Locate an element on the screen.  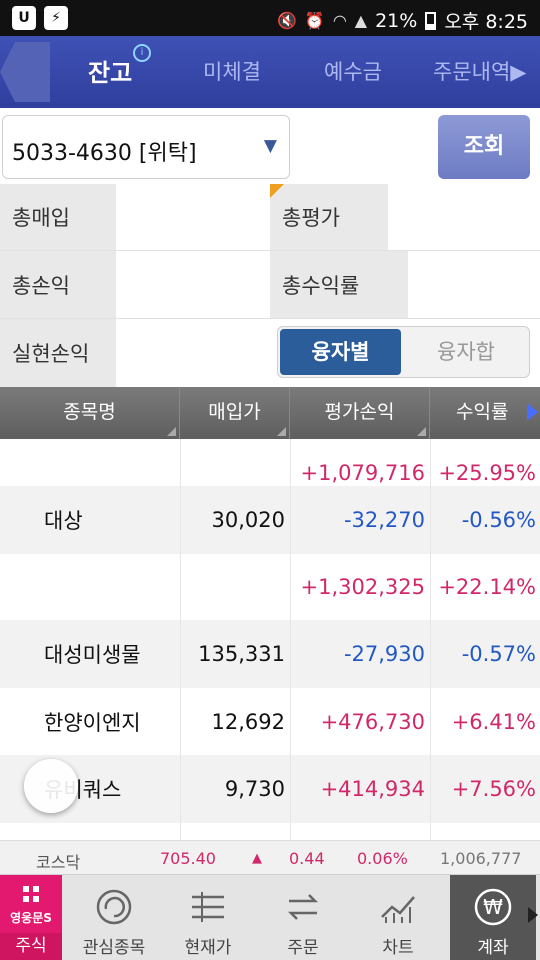
header-label: 매입가 is located at coordinates (234, 412).